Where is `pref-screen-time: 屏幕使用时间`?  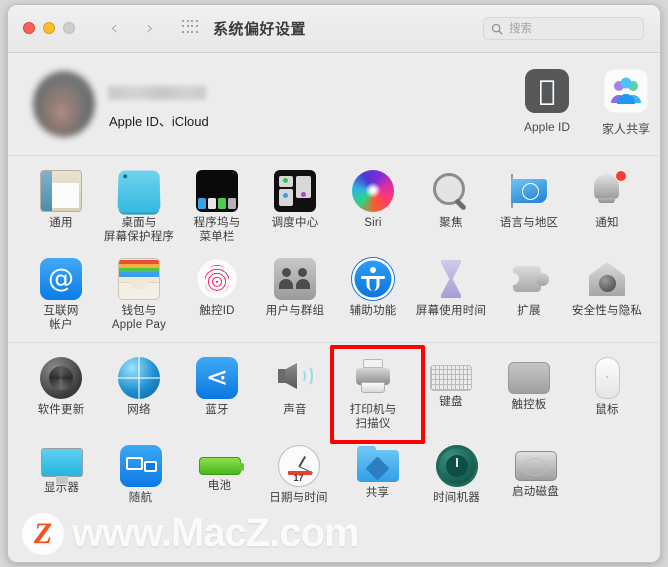 pref-screen-time: 屏幕使用时间 is located at coordinates (451, 294).